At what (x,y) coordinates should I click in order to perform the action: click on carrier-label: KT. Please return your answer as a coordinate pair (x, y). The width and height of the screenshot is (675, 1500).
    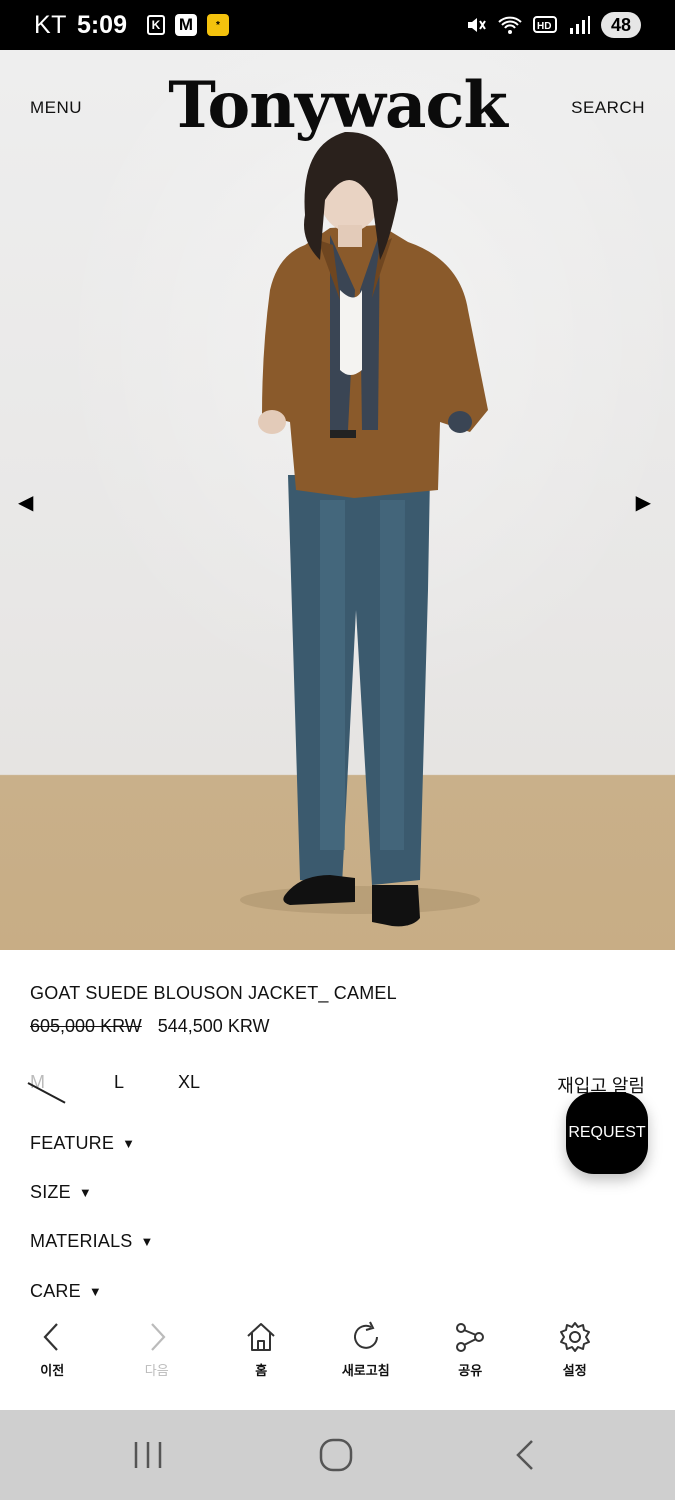
    Looking at the image, I should click on (50, 24).